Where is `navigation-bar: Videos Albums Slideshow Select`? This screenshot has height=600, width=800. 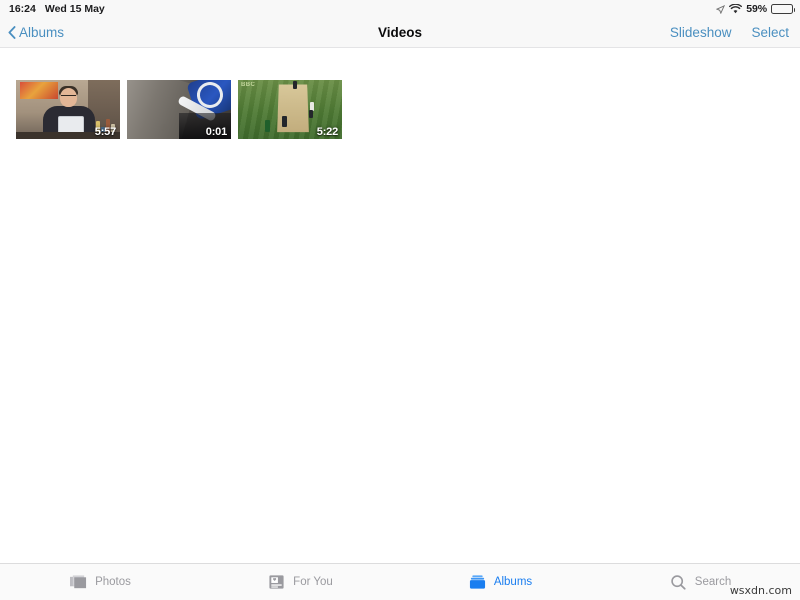 navigation-bar: Videos Albums Slideshow Select is located at coordinates (400, 33).